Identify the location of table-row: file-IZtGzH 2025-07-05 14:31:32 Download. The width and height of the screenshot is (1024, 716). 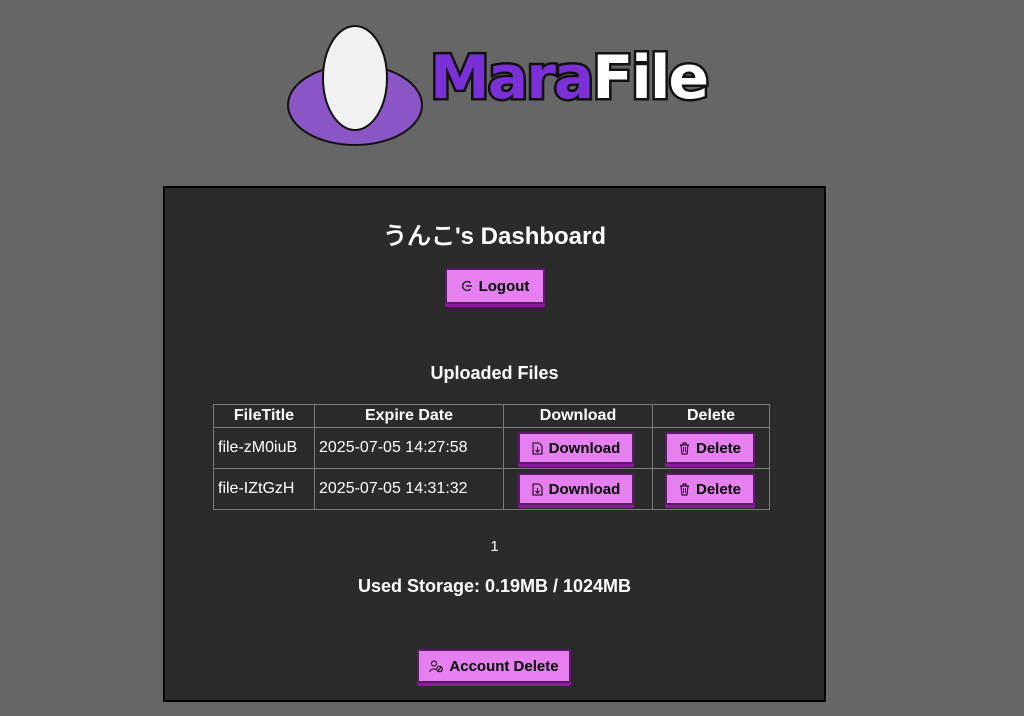
(491, 489).